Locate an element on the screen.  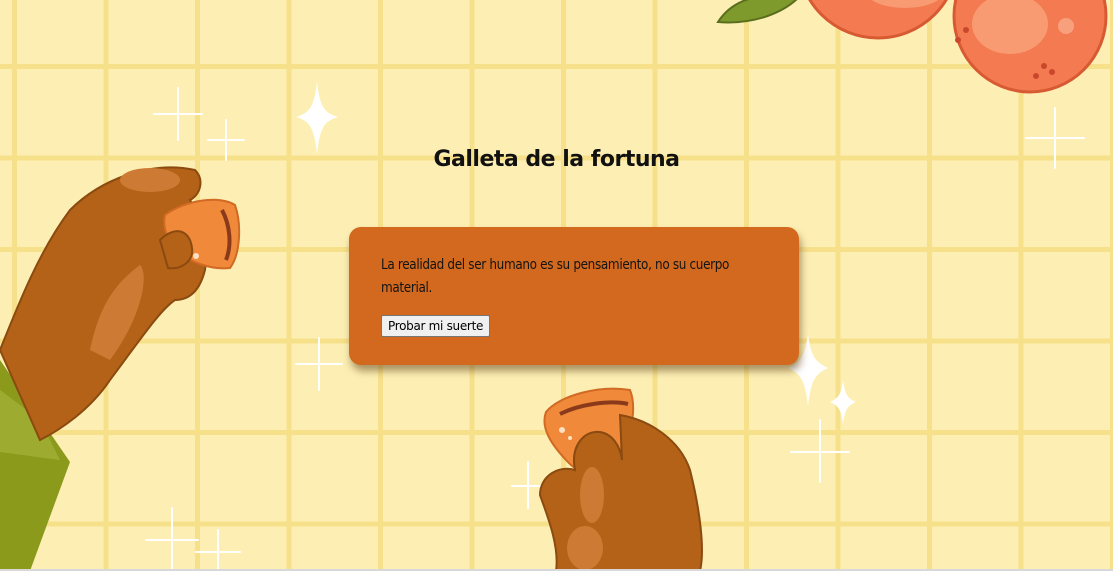
leaf-icon is located at coordinates (757, 12).